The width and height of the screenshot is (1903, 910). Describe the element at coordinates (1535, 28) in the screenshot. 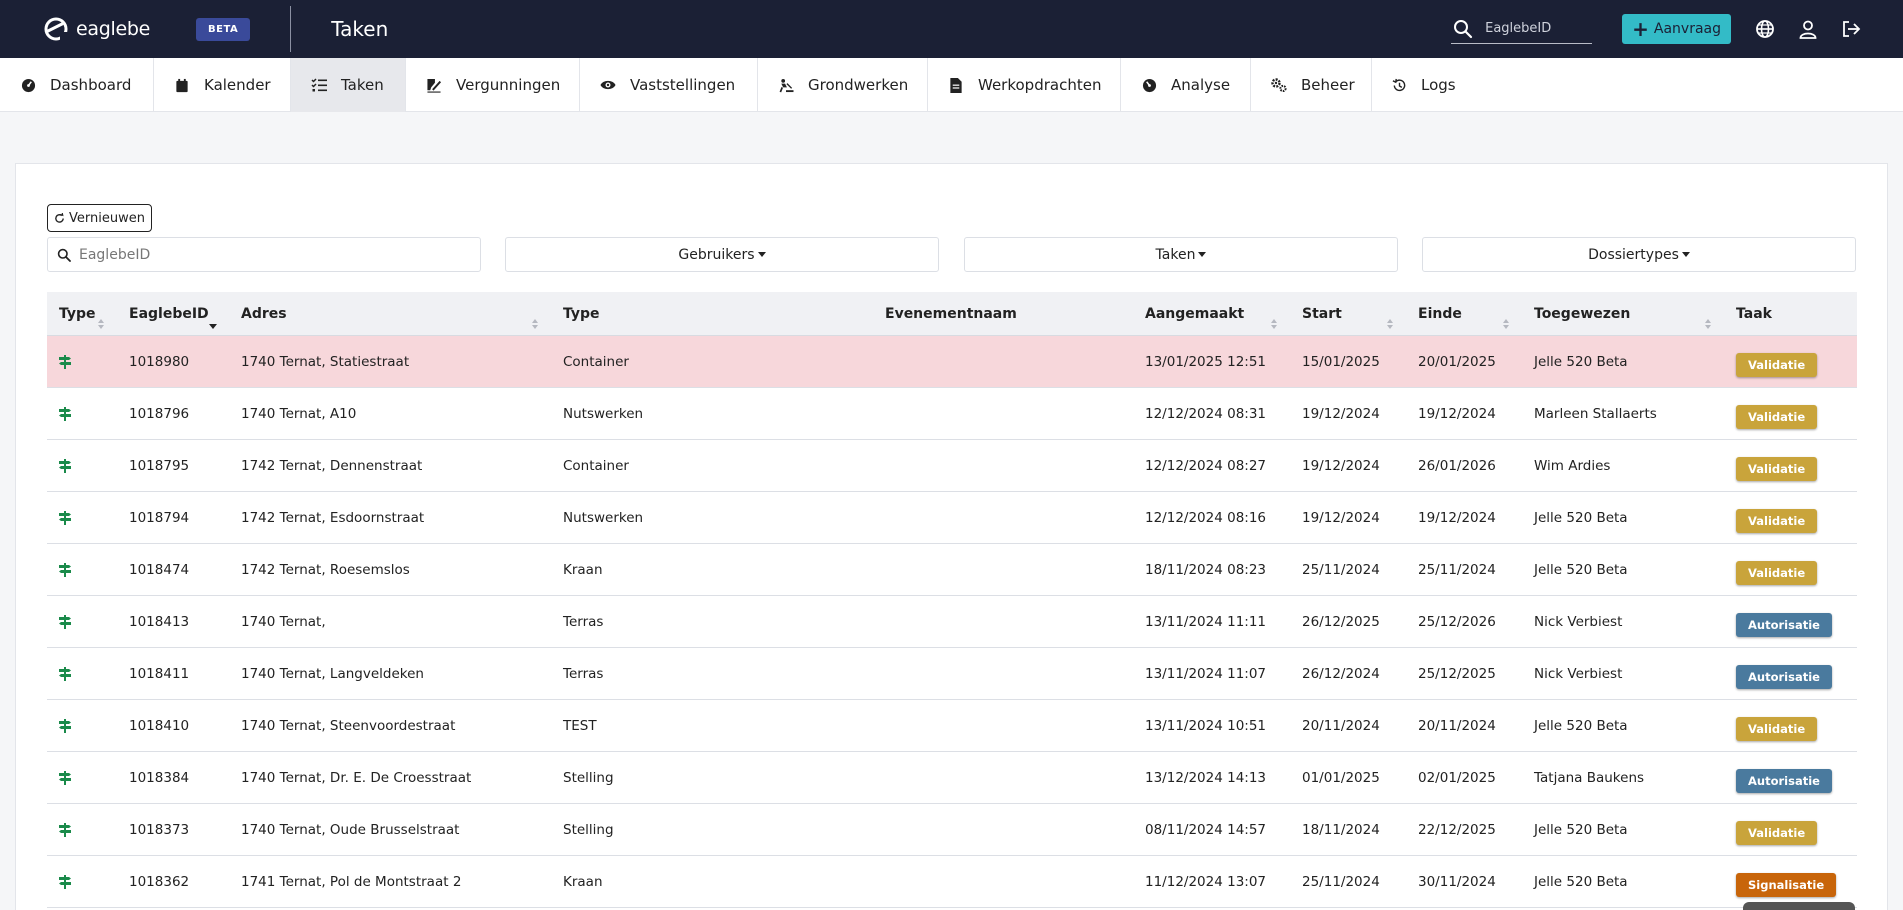

I see `header-search-input` at that location.